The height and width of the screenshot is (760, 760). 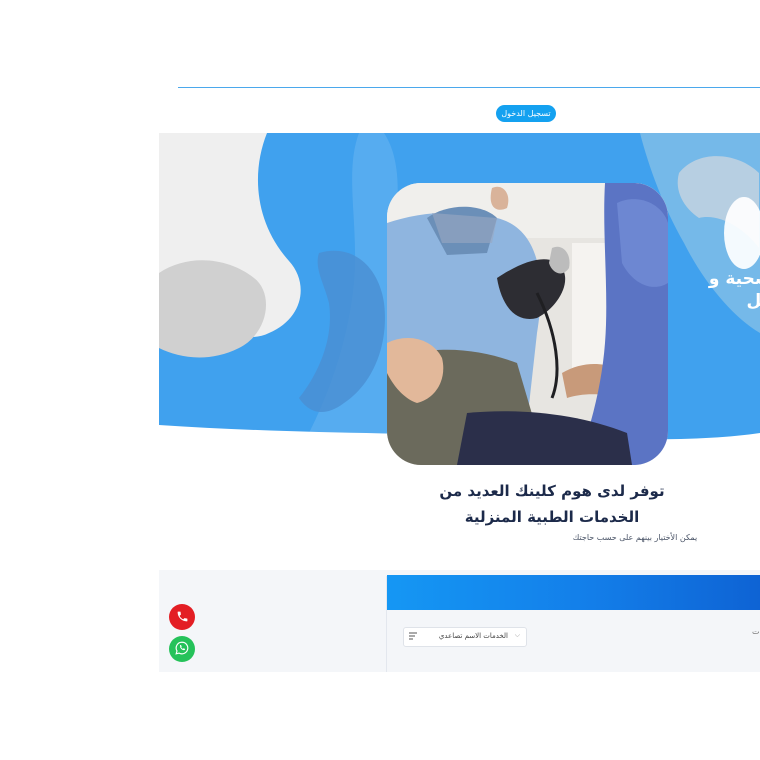 I want to click on services-heading-line1: توفر لدى هوم كلينك العديد من, so click(x=552, y=491).